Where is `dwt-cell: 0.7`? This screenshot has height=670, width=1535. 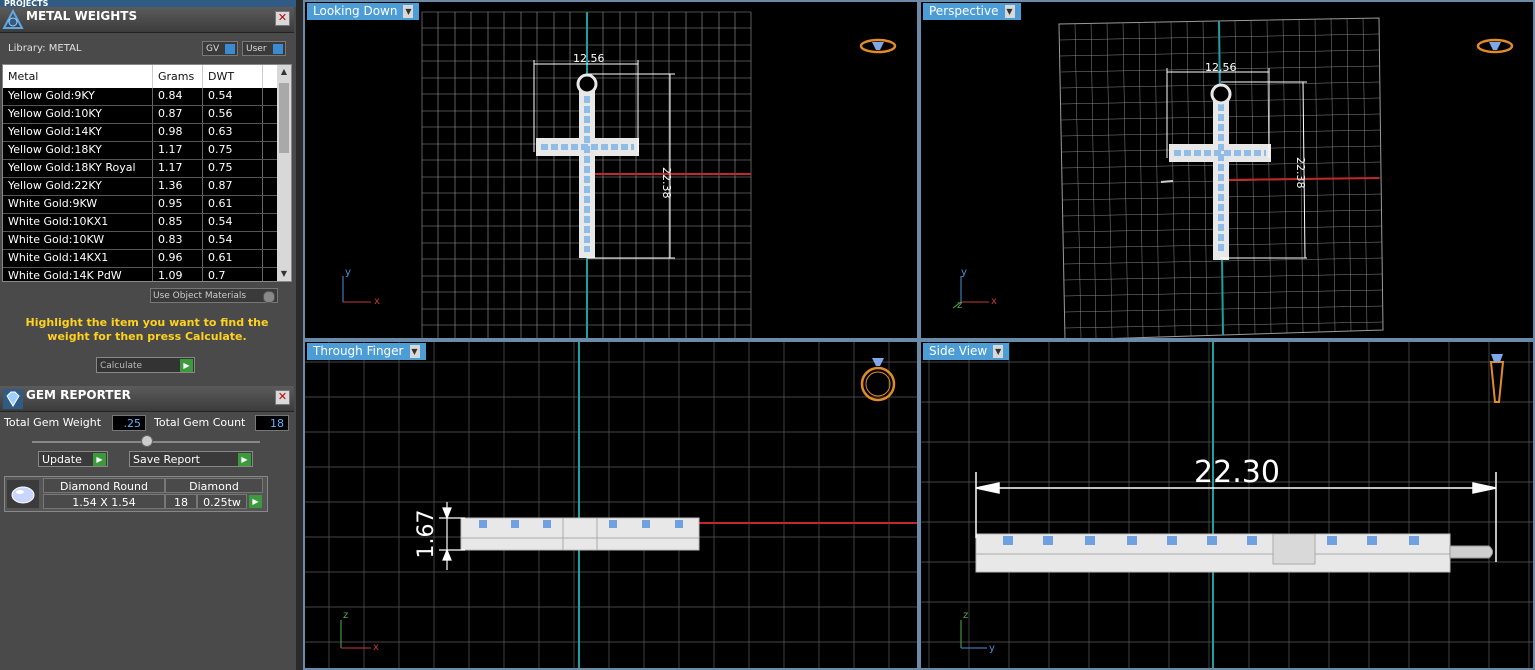
dwt-cell: 0.7 is located at coordinates (233, 274).